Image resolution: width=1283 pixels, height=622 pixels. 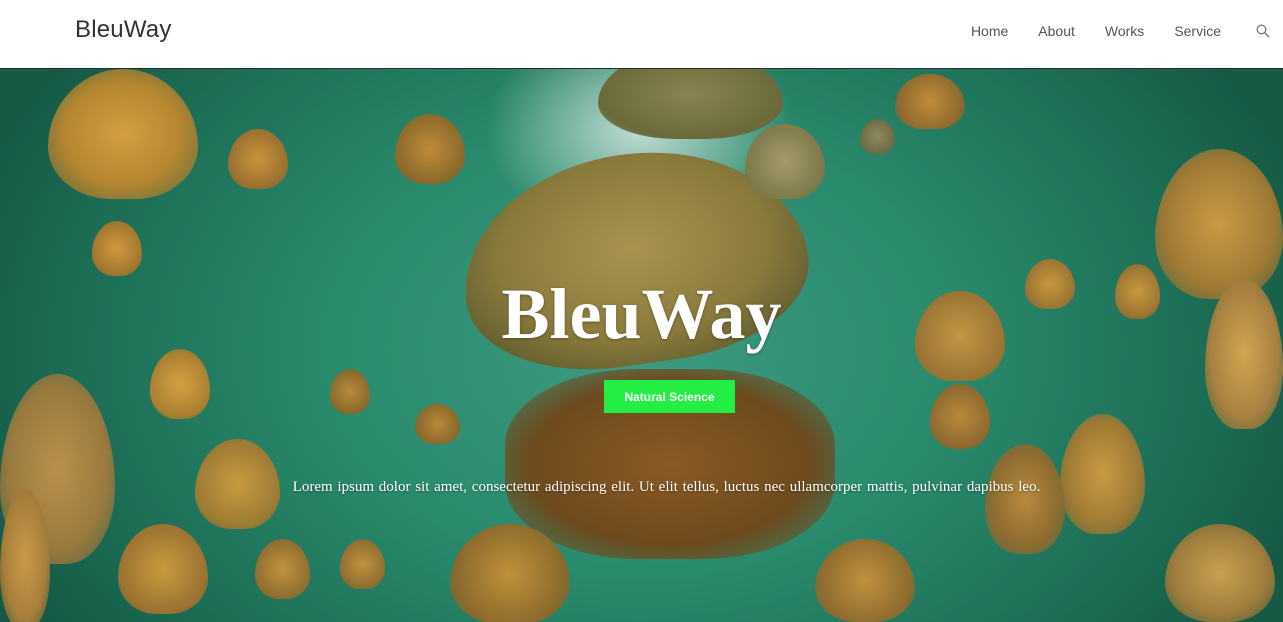 What do you see at coordinates (989, 31) in the screenshot?
I see `nav-home-link: Home` at bounding box center [989, 31].